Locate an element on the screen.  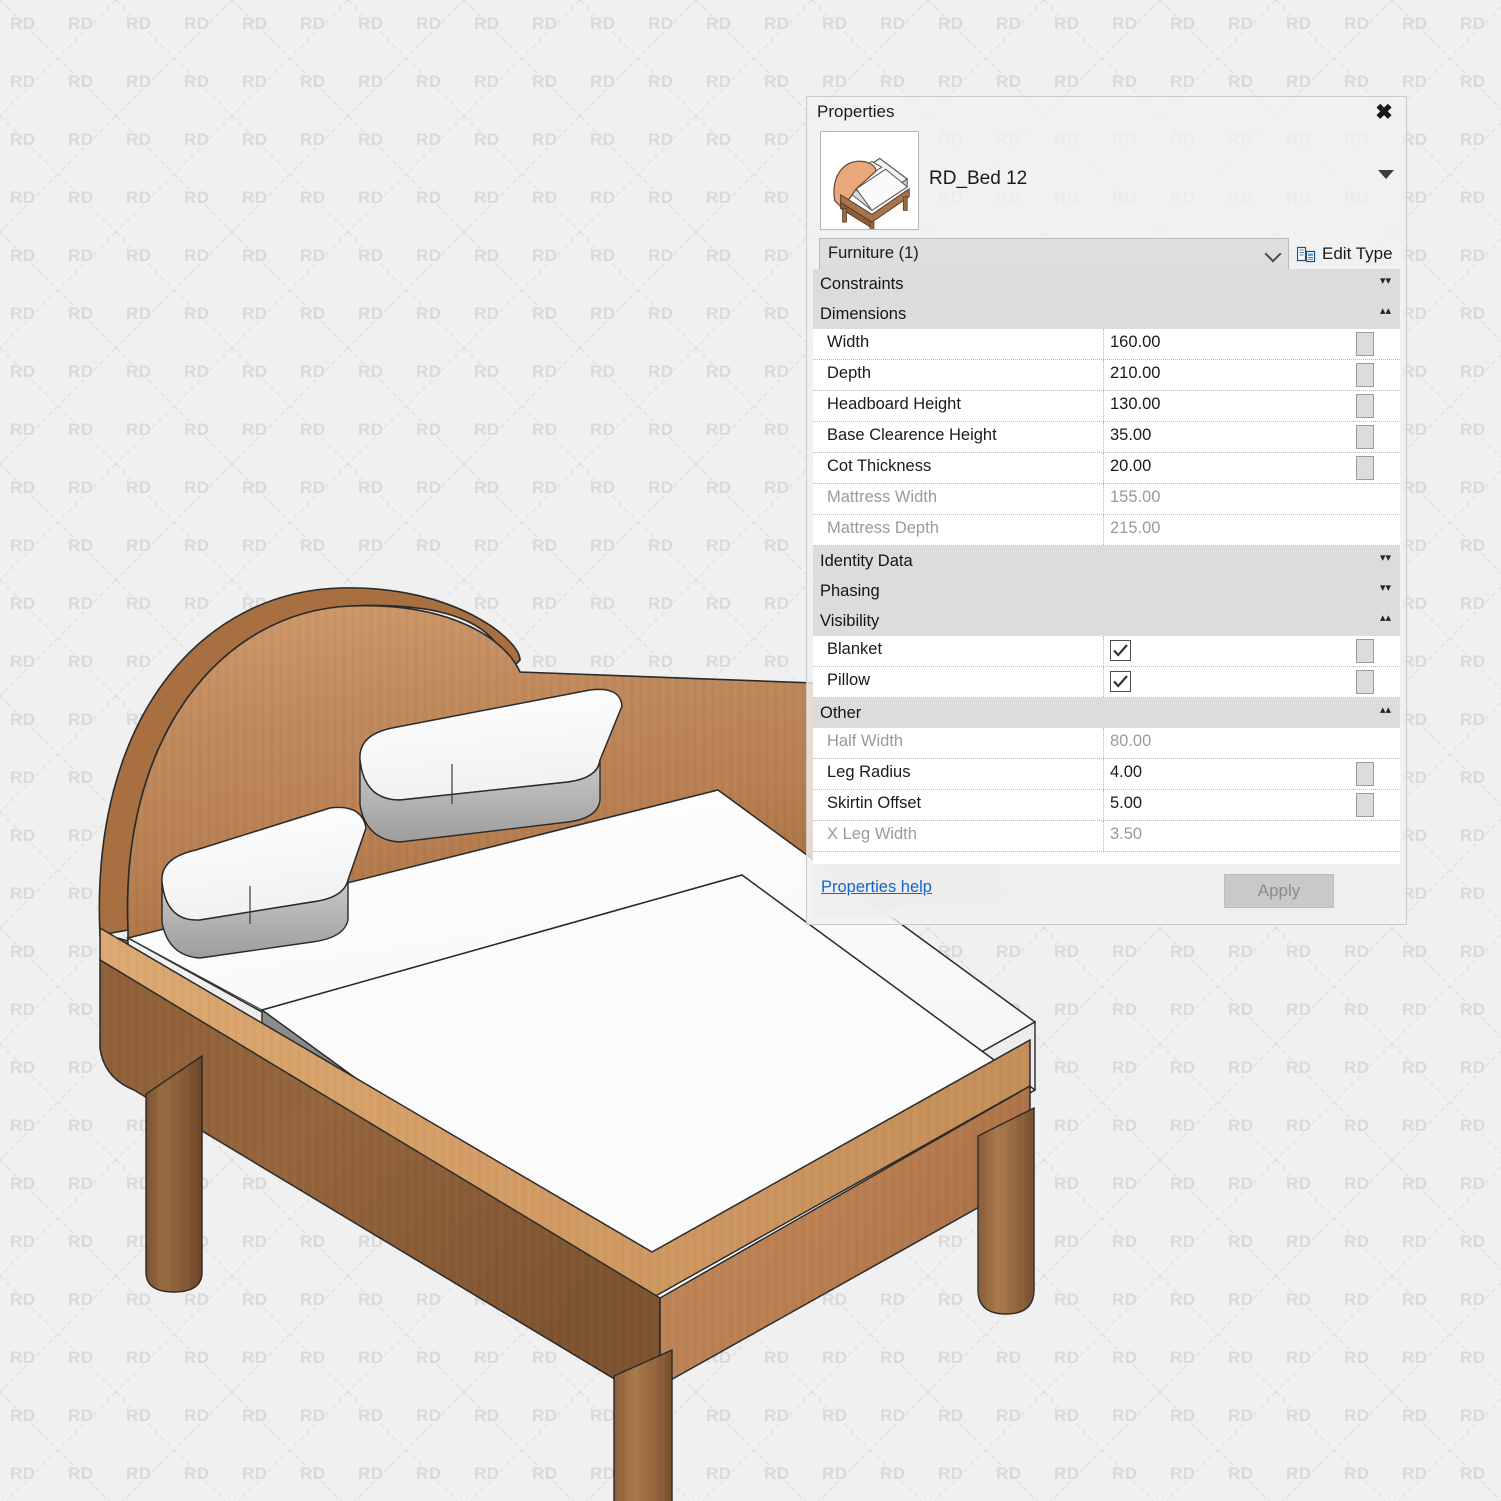
property-value: 3.50 is located at coordinates (1126, 834).